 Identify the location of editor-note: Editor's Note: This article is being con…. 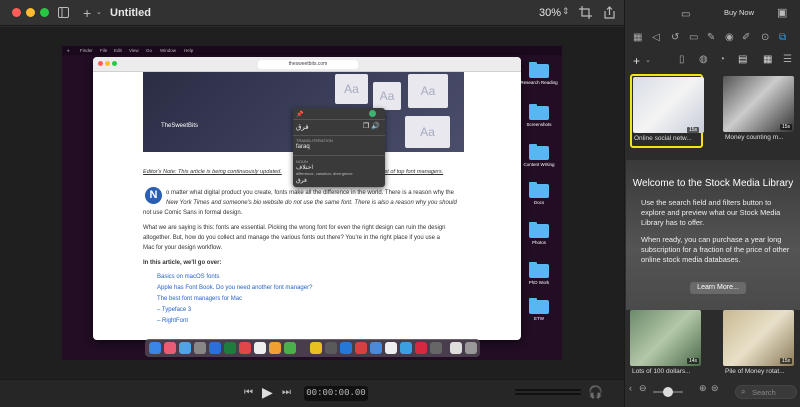
(212, 172).